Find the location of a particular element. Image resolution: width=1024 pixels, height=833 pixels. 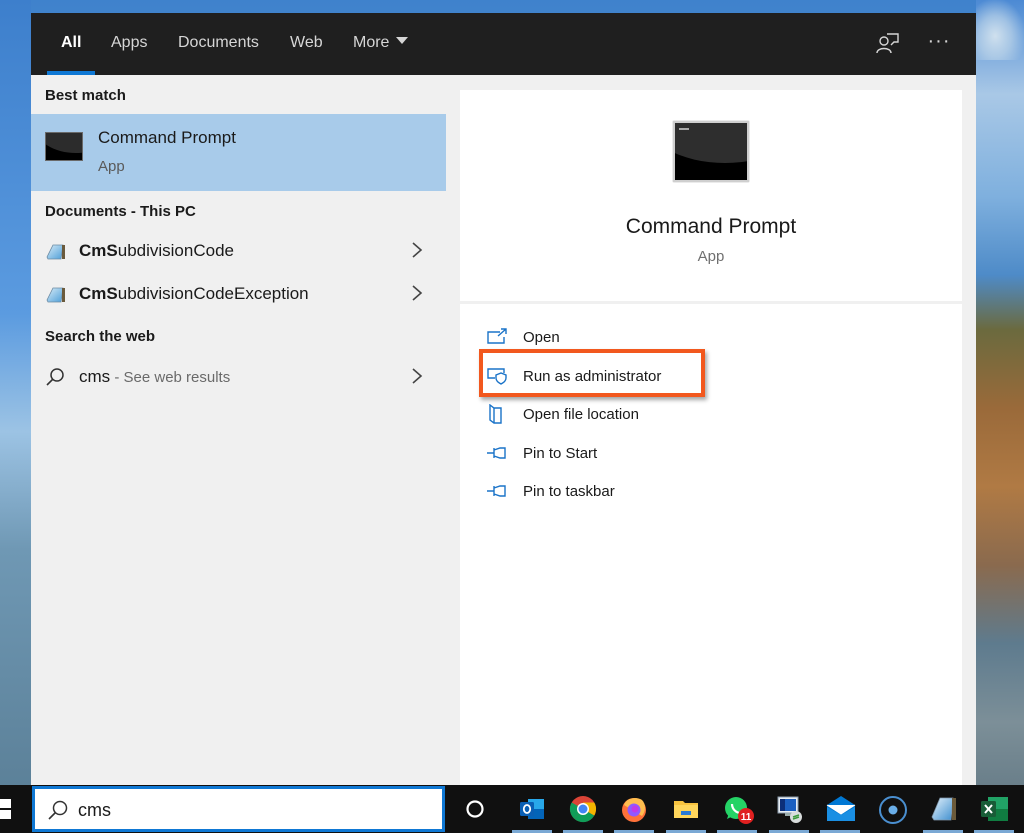

wallpaper-cloud is located at coordinates (1000, 30).